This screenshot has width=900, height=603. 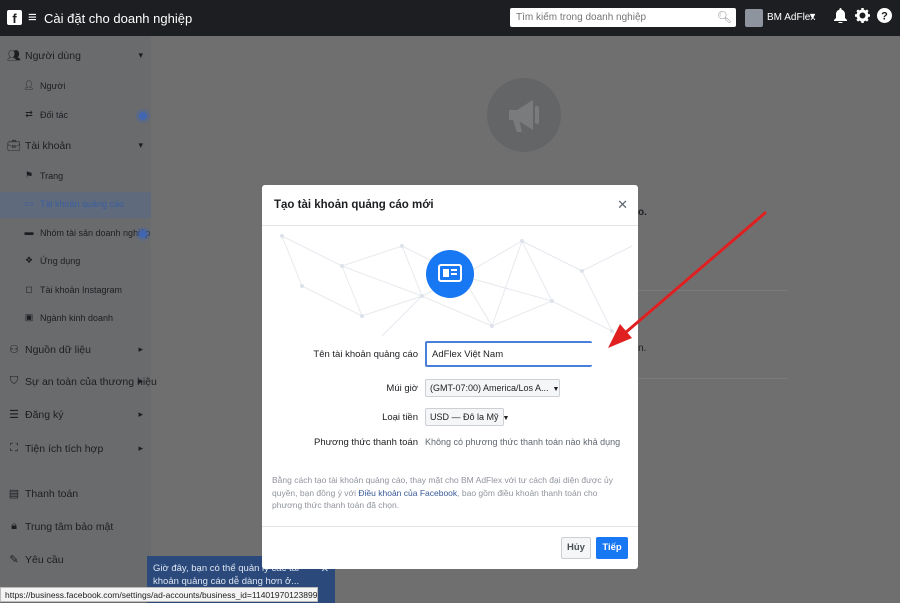 I want to click on sidebar-section-data-sources: ⚇ Nguồn dữ liệu ▸, so click(x=75, y=351).